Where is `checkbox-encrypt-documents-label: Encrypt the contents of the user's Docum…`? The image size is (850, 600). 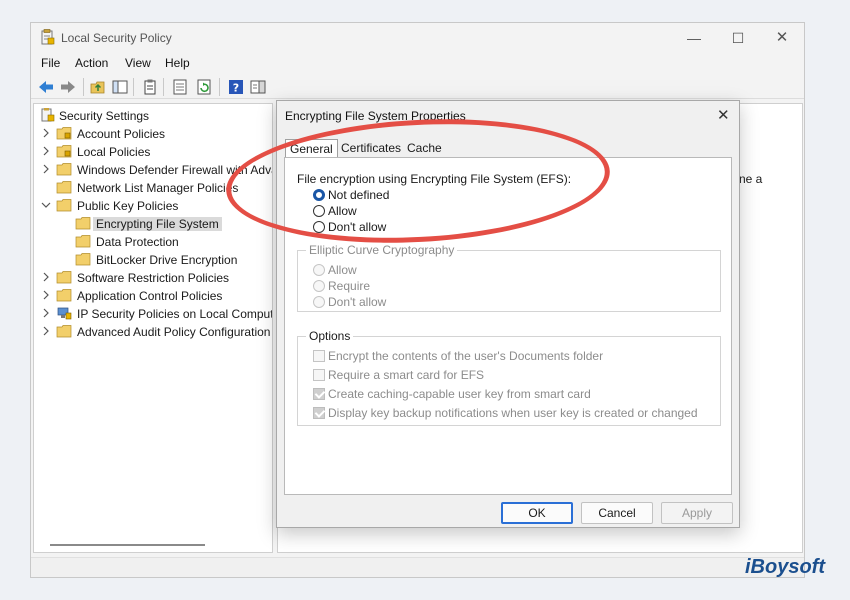 checkbox-encrypt-documents-label: Encrypt the contents of the user's Docum… is located at coordinates (466, 356).